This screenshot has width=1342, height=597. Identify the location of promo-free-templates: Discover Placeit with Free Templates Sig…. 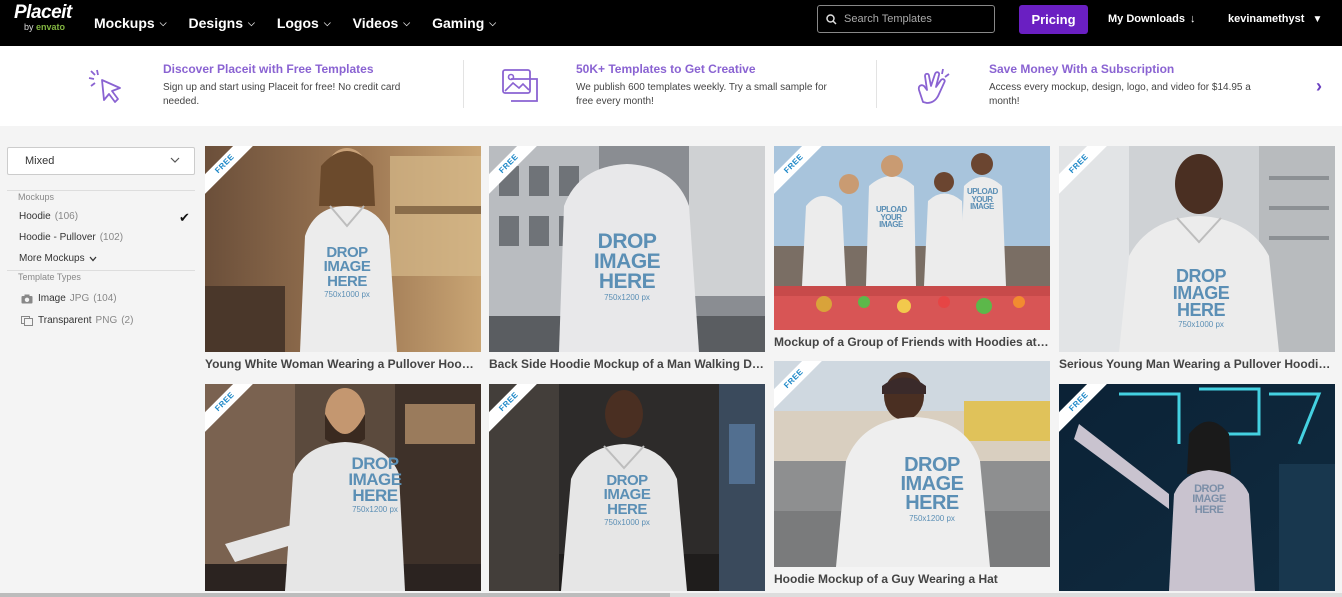
(252, 86).